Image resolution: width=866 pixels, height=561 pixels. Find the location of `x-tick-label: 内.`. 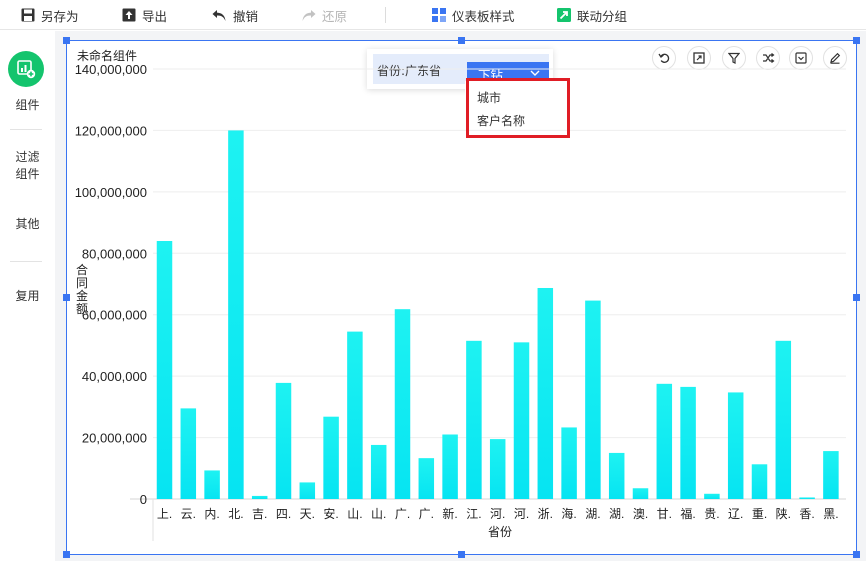

x-tick-label: 内. is located at coordinates (211, 514).